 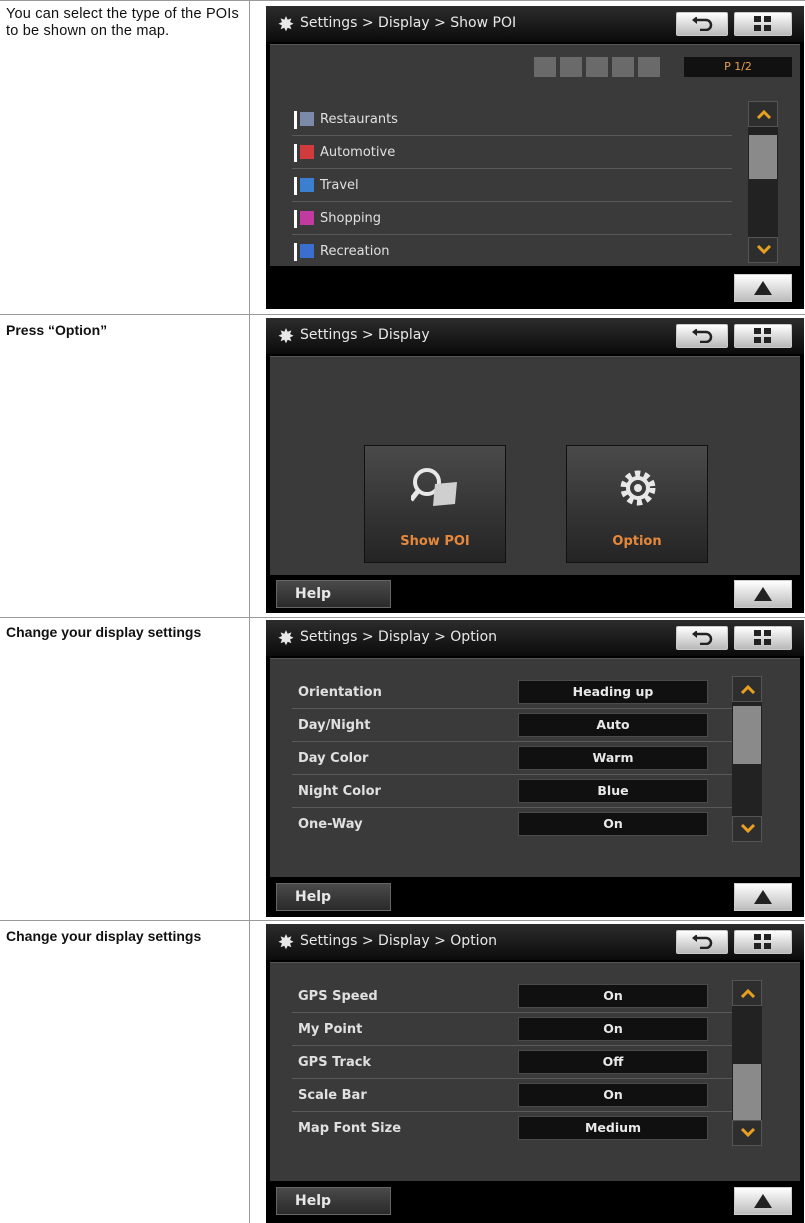 What do you see at coordinates (435, 541) in the screenshot?
I see `tile-label: Show POI` at bounding box center [435, 541].